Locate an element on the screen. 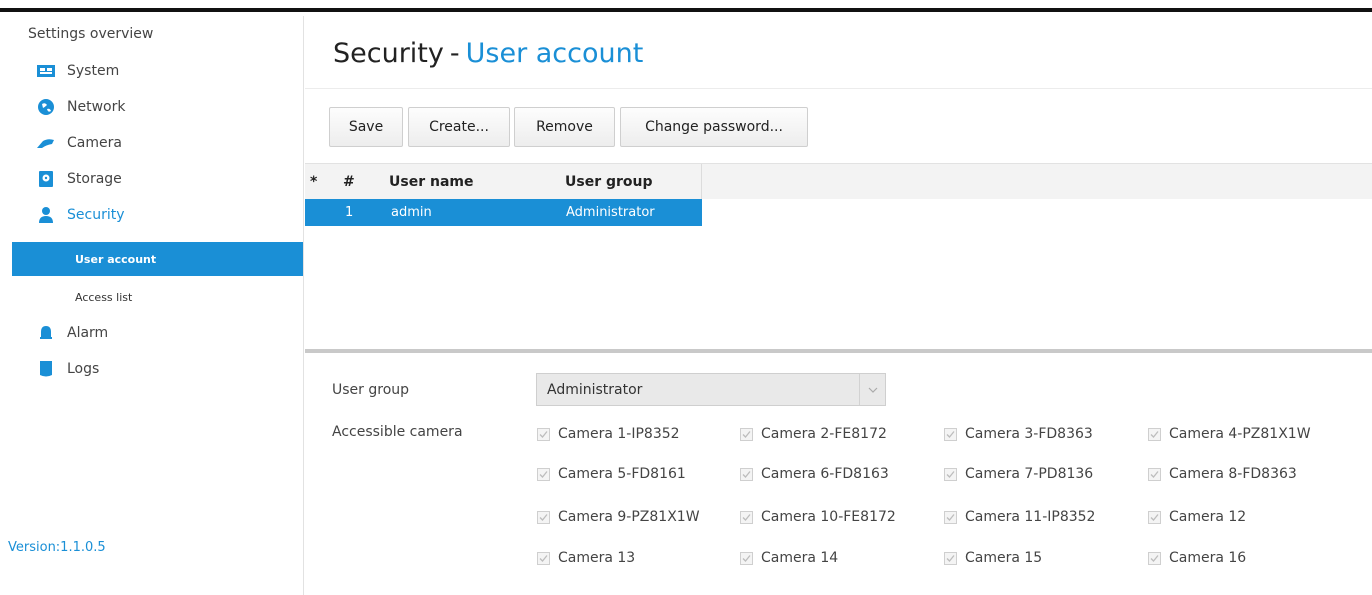 The height and width of the screenshot is (595, 1372). camera-checkbox-item: Camera 12 is located at coordinates (1197, 517).